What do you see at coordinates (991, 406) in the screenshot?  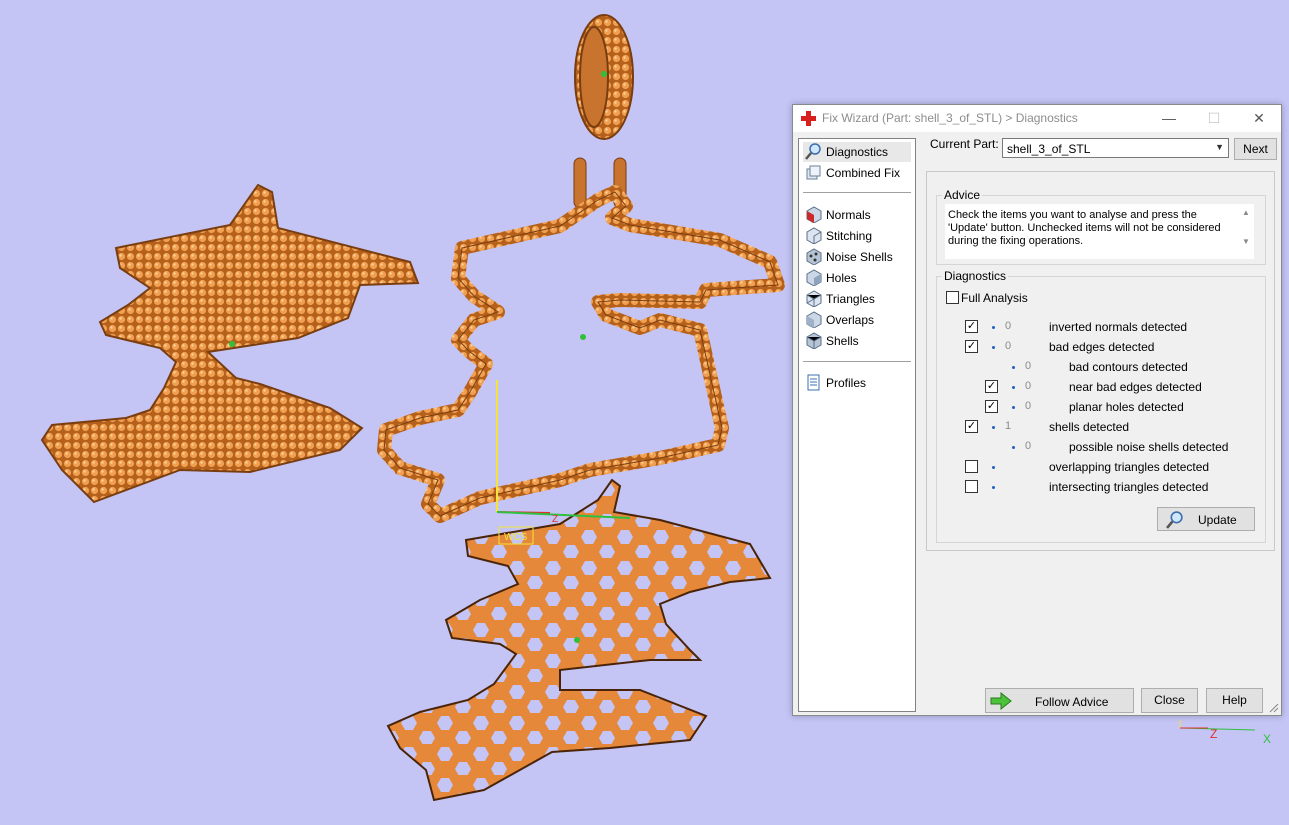 I see `planar-holes-checkbox: ✓` at bounding box center [991, 406].